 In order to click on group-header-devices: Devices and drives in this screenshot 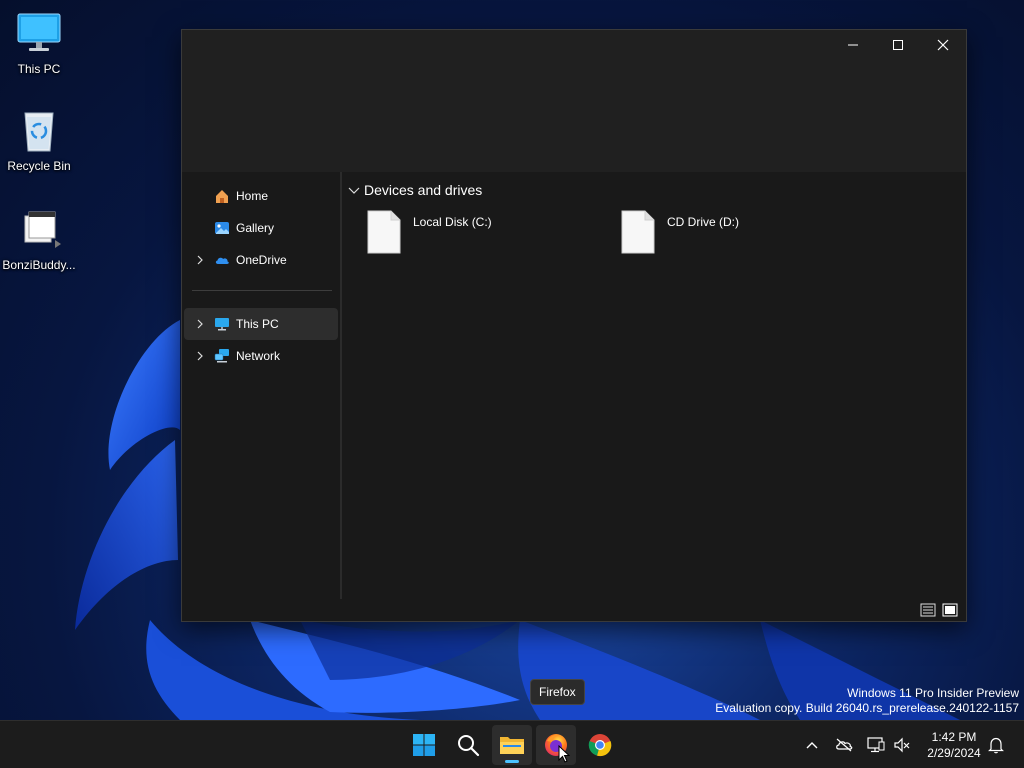, I will do `click(415, 190)`.